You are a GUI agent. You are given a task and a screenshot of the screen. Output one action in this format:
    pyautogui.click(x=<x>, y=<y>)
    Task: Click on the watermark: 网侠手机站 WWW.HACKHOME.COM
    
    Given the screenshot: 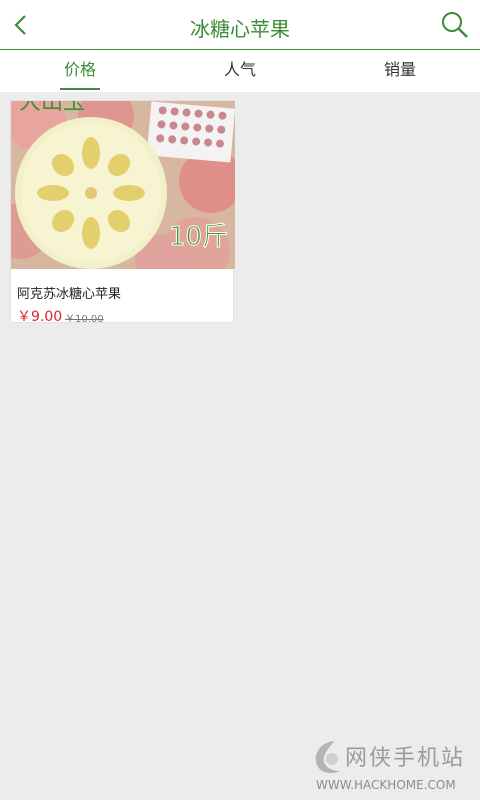 What is the action you would take?
    pyautogui.click(x=395, y=767)
    